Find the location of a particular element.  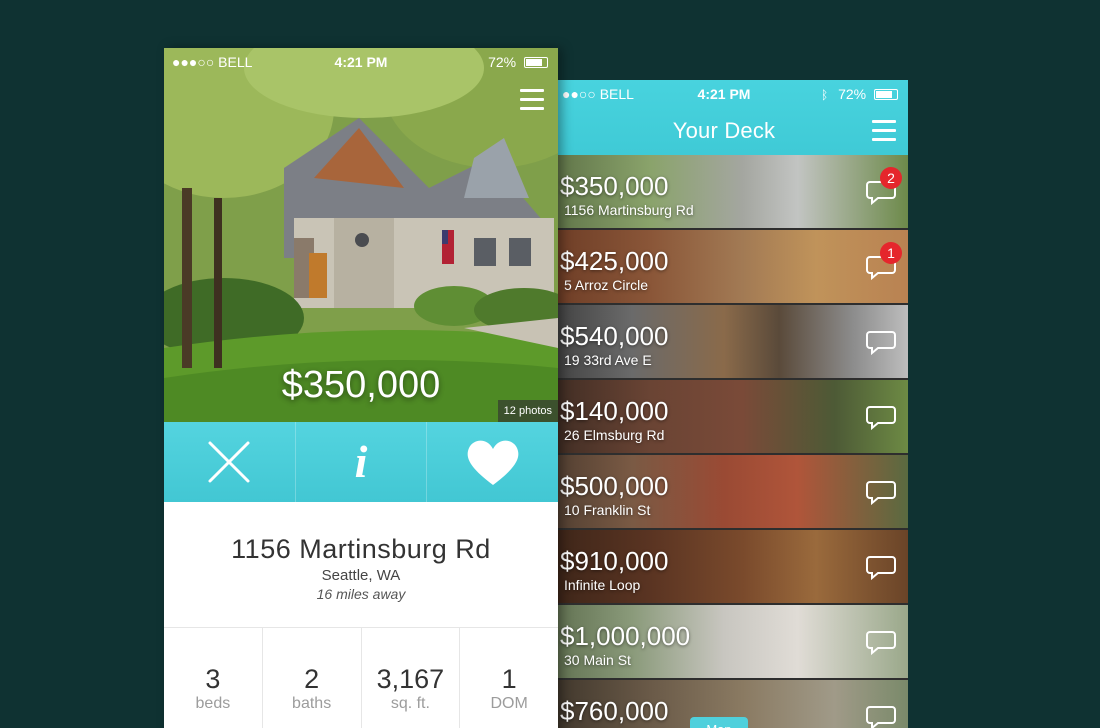

listing-price: $910,000 is located at coordinates (614, 561).